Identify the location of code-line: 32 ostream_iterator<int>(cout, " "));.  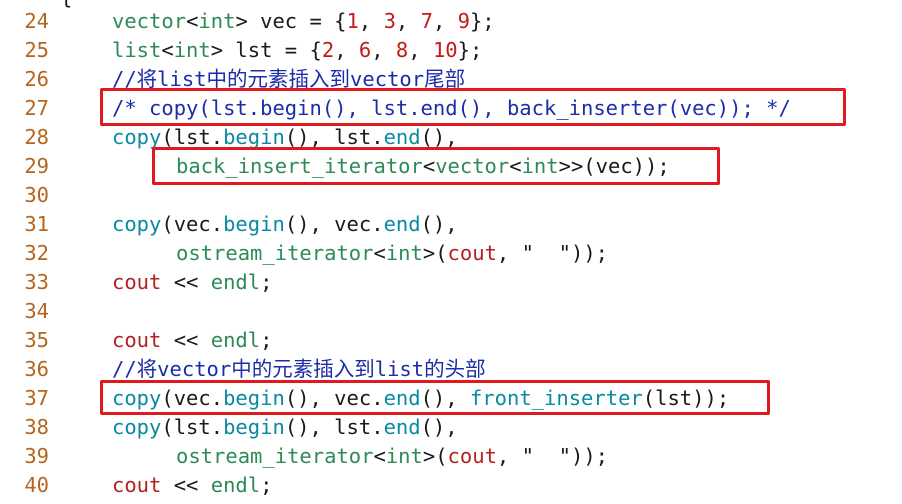
(451, 253).